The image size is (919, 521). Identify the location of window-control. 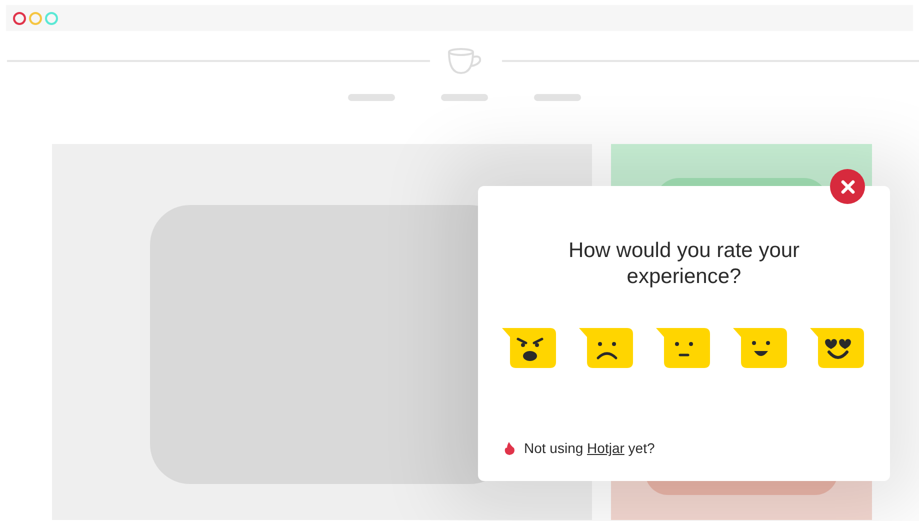
(19, 18).